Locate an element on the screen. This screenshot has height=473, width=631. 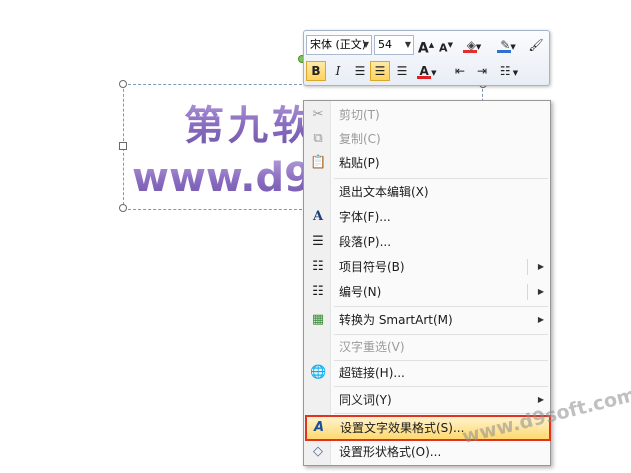
font-size-combo: 54 ▼ is located at coordinates (394, 45).